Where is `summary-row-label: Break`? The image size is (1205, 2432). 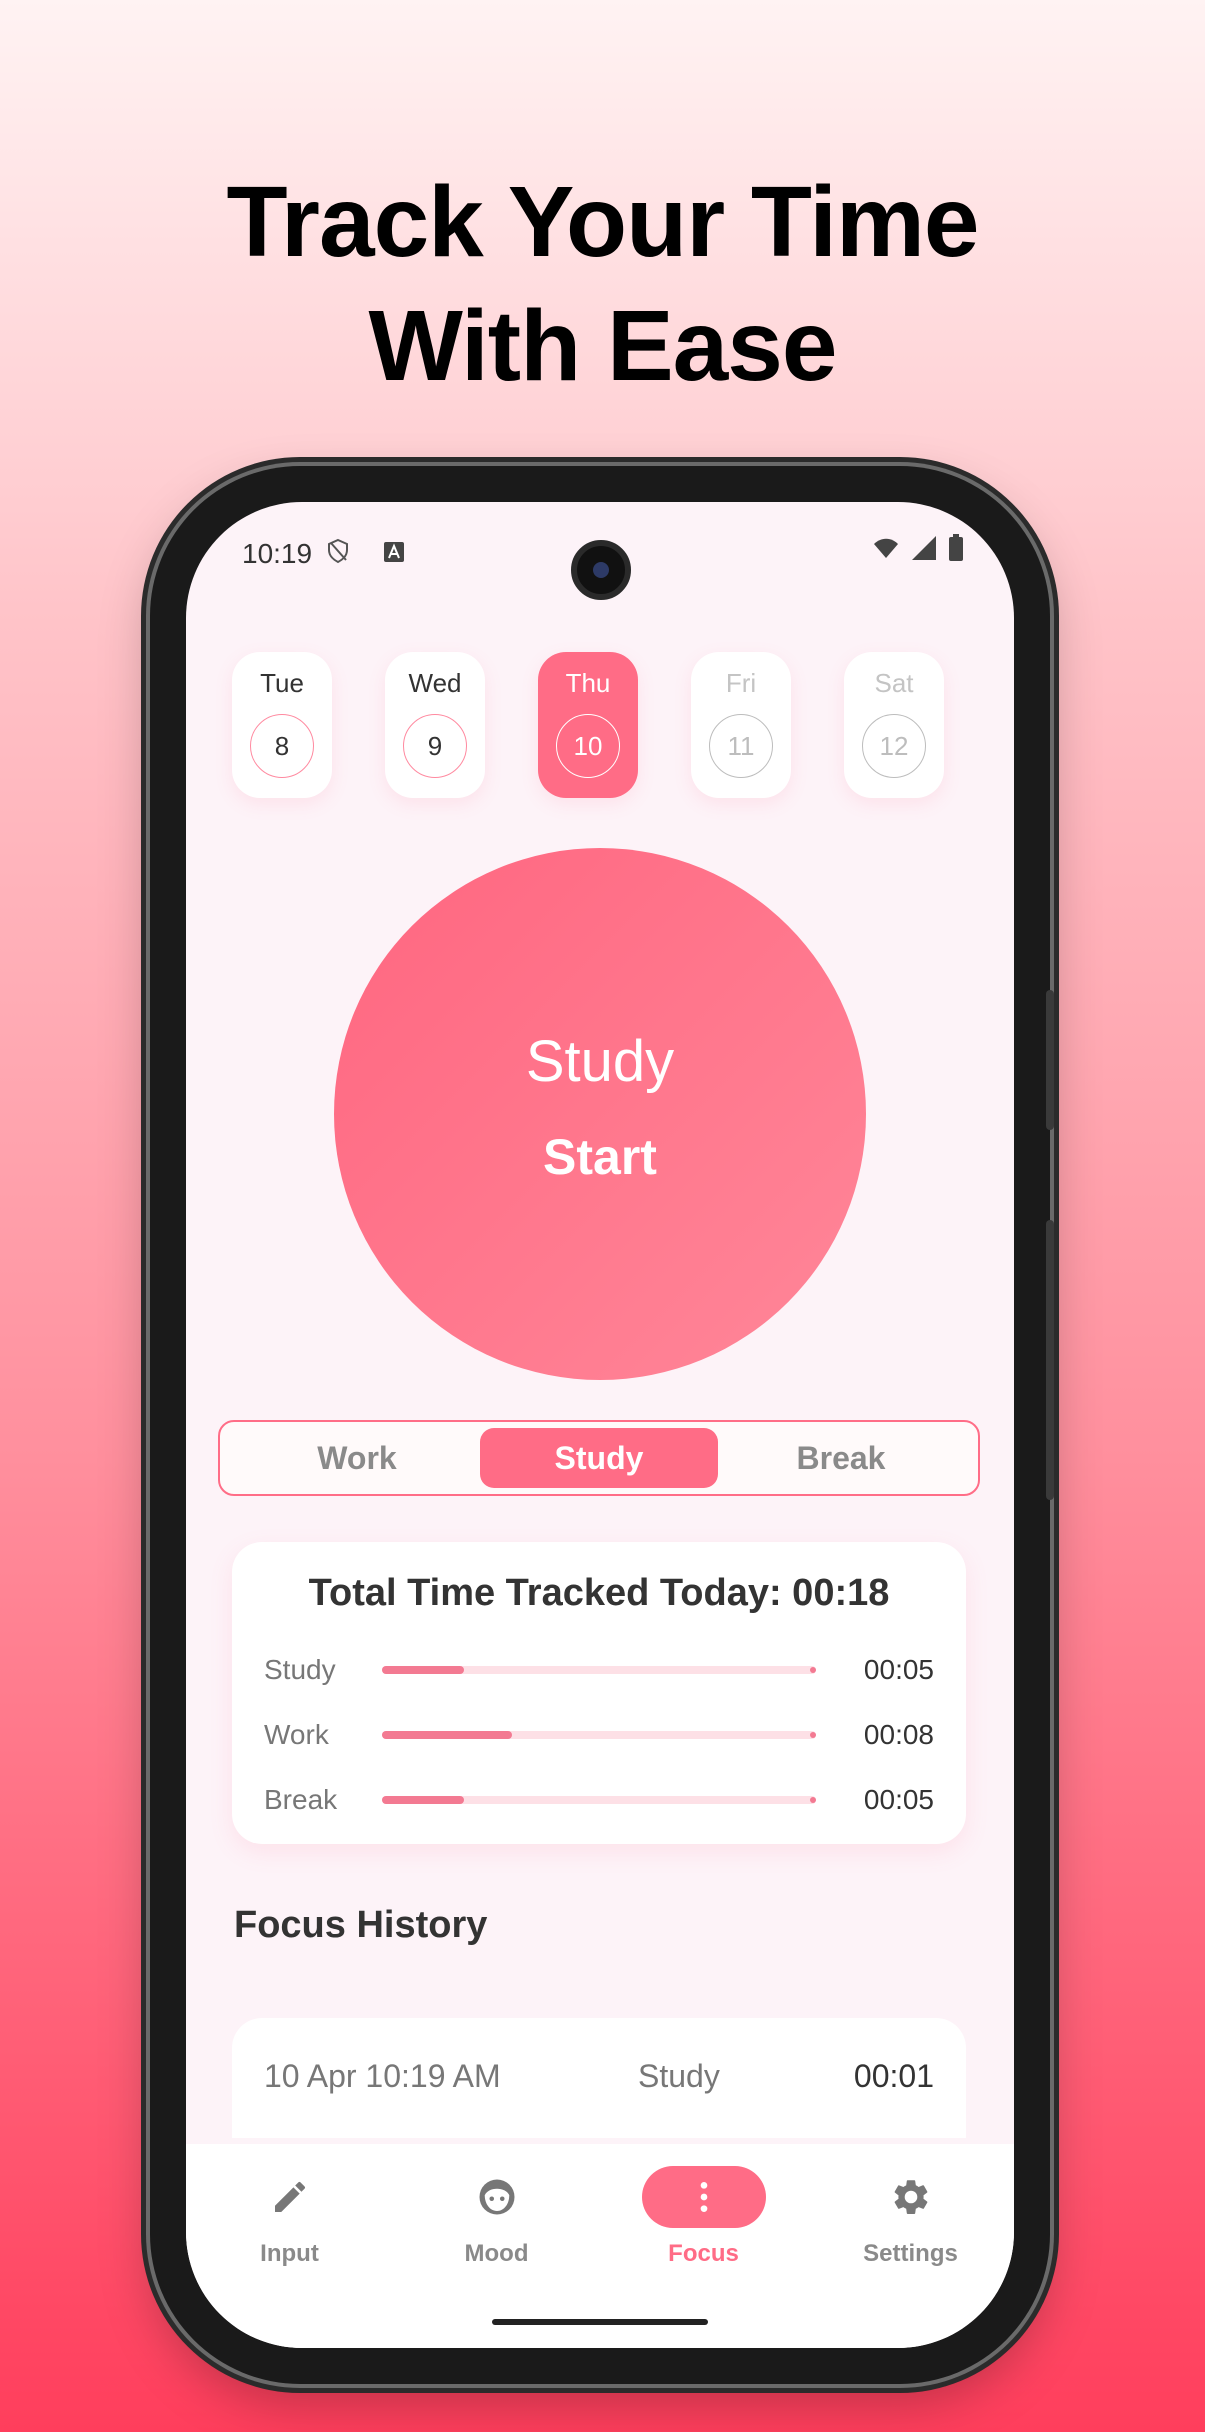
summary-row-label: Break is located at coordinates (301, 1799).